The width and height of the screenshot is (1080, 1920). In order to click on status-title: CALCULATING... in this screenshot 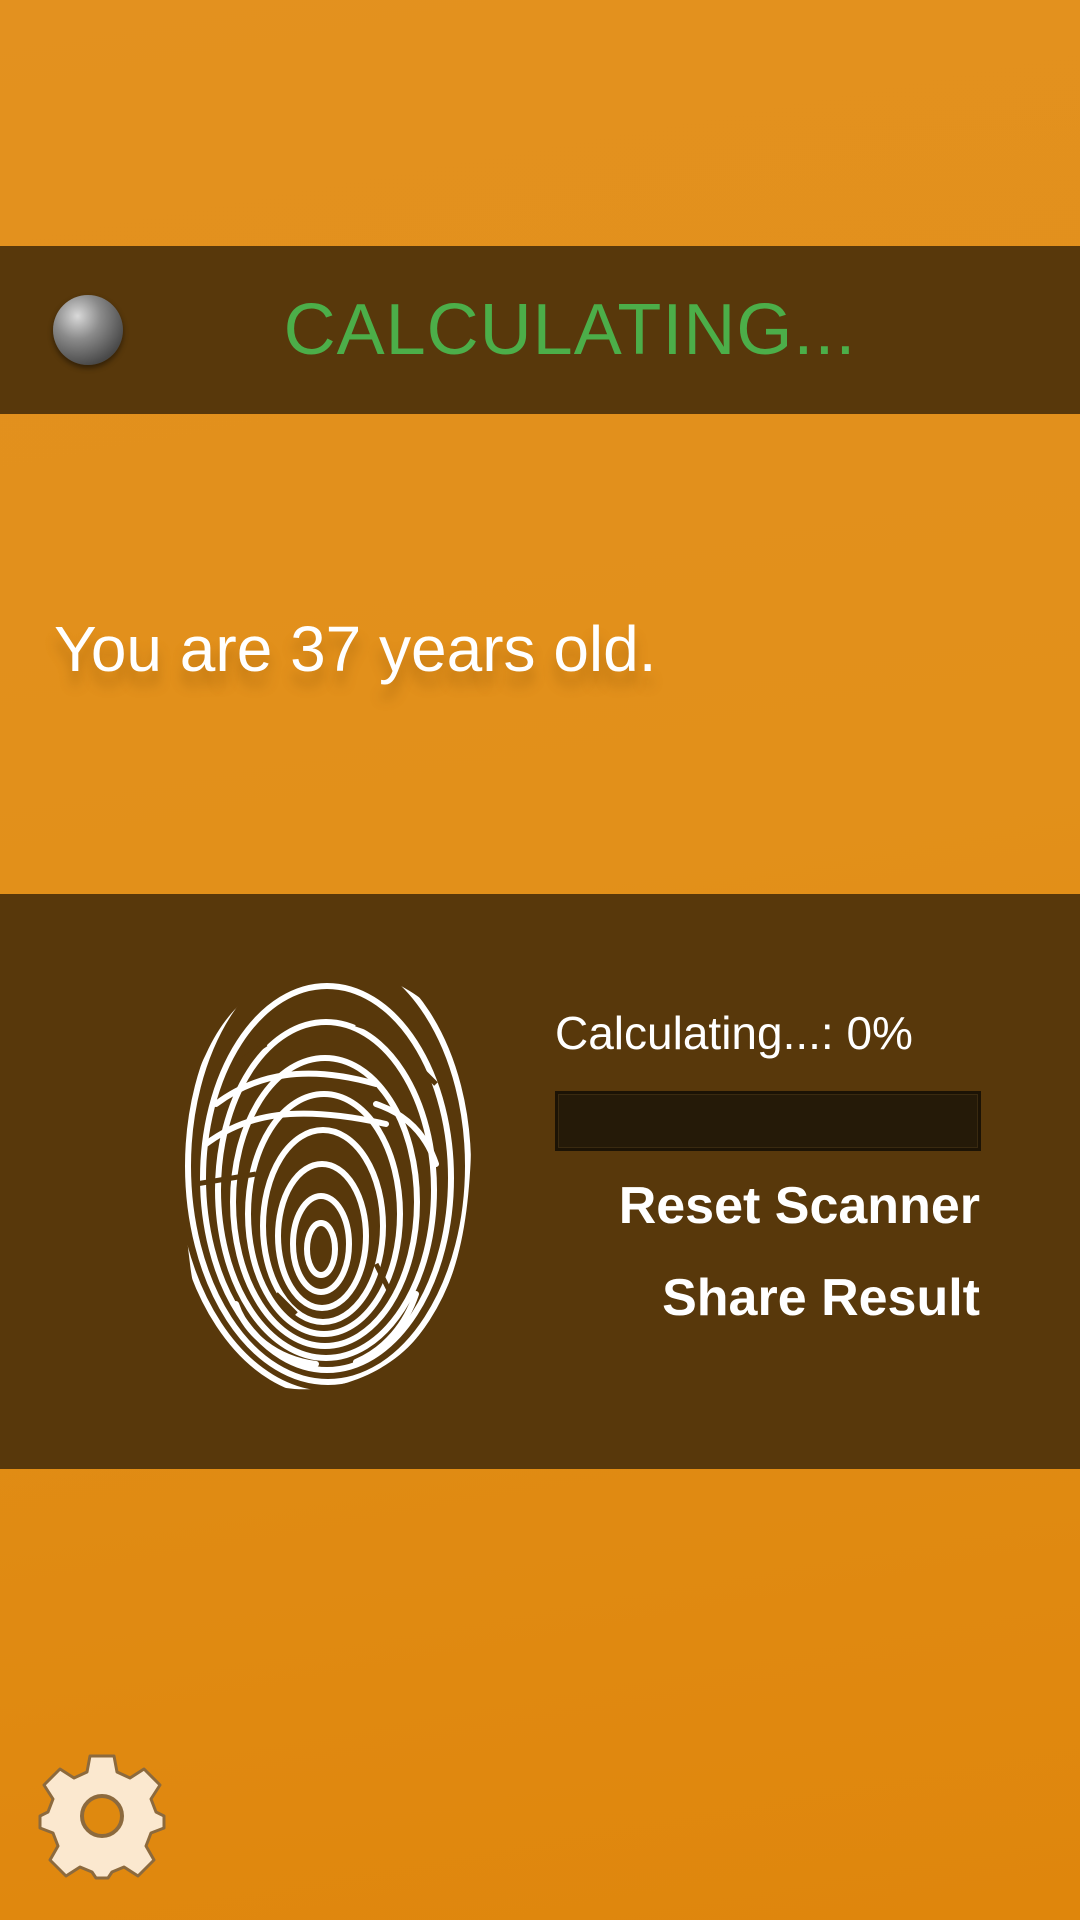, I will do `click(570, 330)`.